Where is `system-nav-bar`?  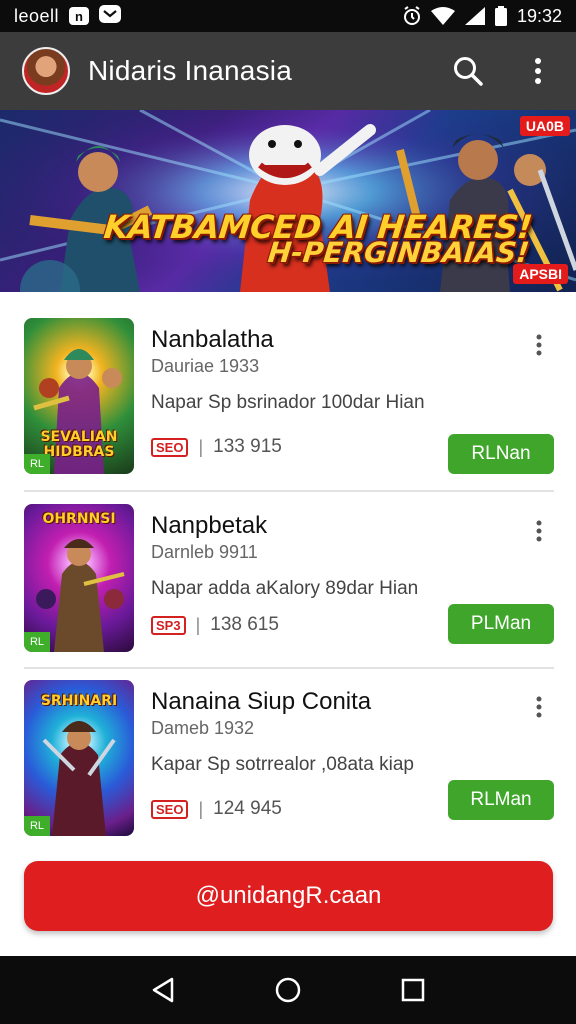
system-nav-bar is located at coordinates (288, 990).